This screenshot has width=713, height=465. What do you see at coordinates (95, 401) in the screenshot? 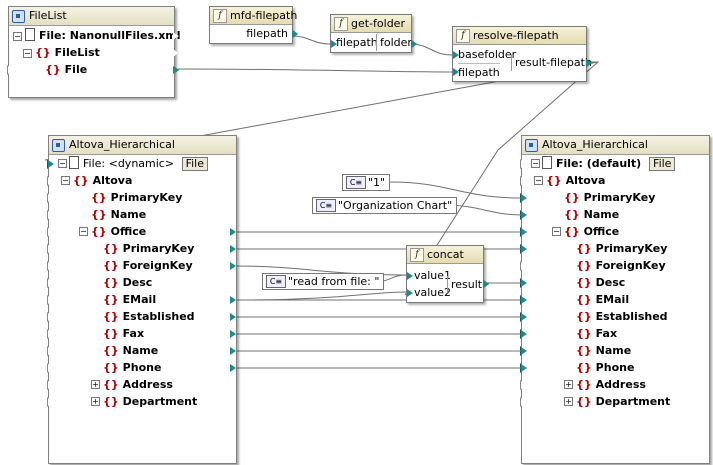
I see `expand-toggle: +` at bounding box center [95, 401].